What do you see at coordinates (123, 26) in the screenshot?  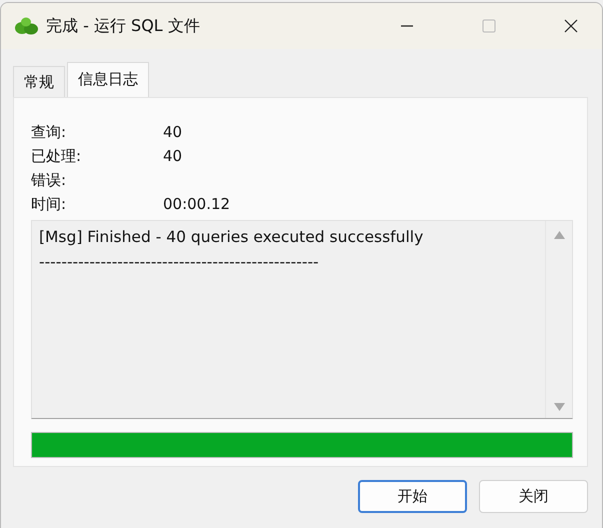 I see `window-title: 完成 - 运行 SQL 文件` at bounding box center [123, 26].